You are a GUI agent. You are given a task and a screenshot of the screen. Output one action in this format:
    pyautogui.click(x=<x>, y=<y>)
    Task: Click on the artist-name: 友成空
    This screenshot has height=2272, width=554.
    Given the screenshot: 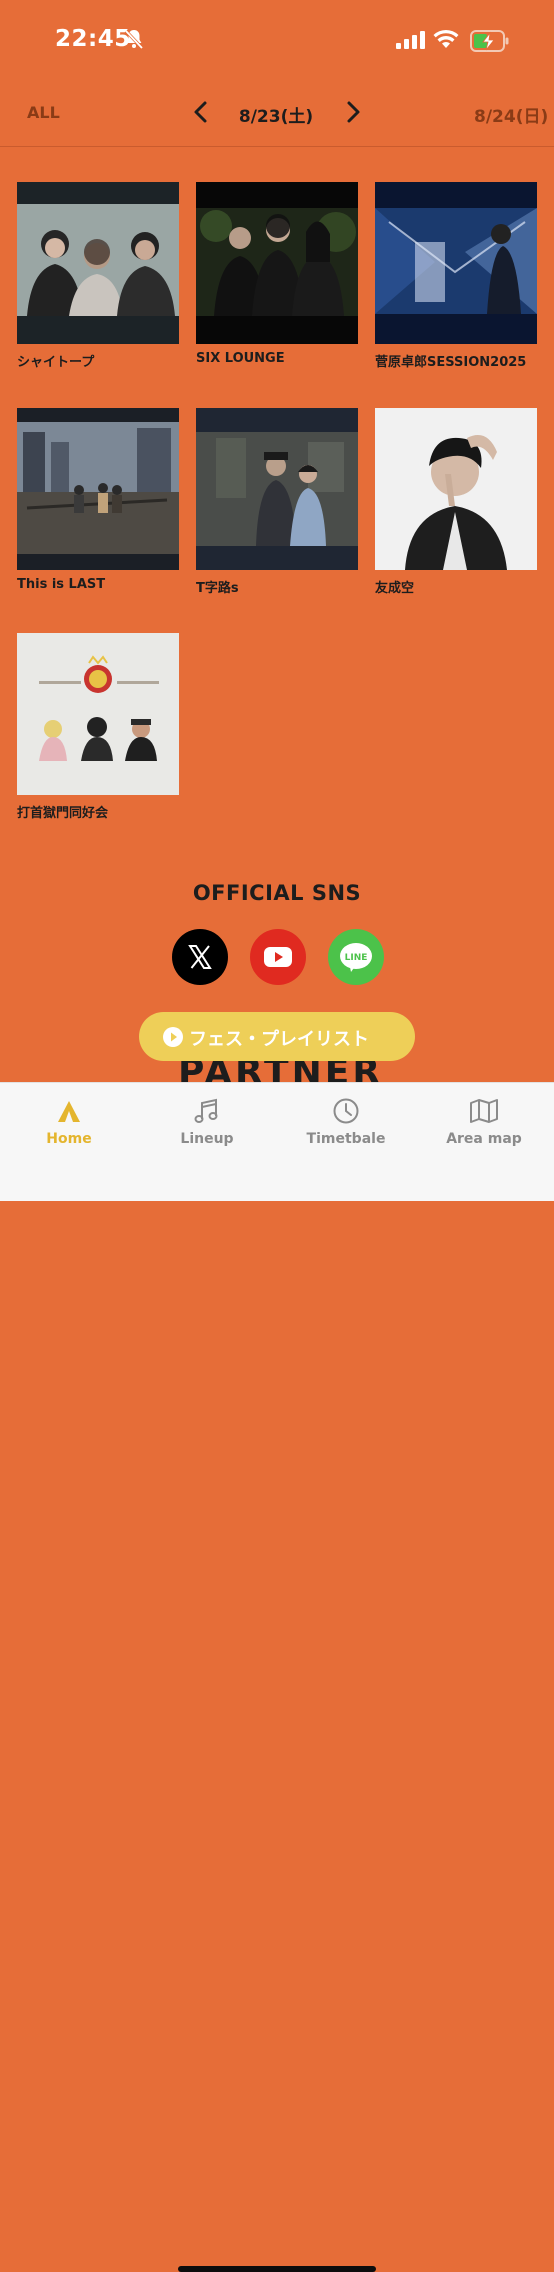 What is the action you would take?
    pyautogui.click(x=395, y=588)
    